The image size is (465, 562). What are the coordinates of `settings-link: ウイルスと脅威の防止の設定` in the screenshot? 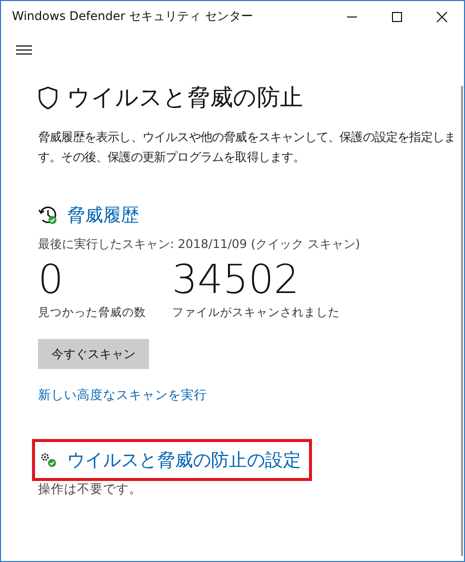 It's located at (184, 460).